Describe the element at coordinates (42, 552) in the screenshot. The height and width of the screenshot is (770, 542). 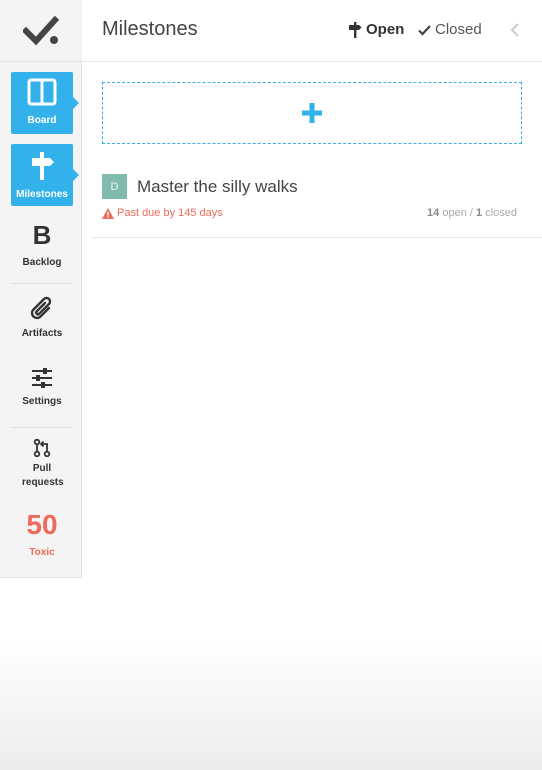
I see `sidebar-item-label: Toxic` at that location.